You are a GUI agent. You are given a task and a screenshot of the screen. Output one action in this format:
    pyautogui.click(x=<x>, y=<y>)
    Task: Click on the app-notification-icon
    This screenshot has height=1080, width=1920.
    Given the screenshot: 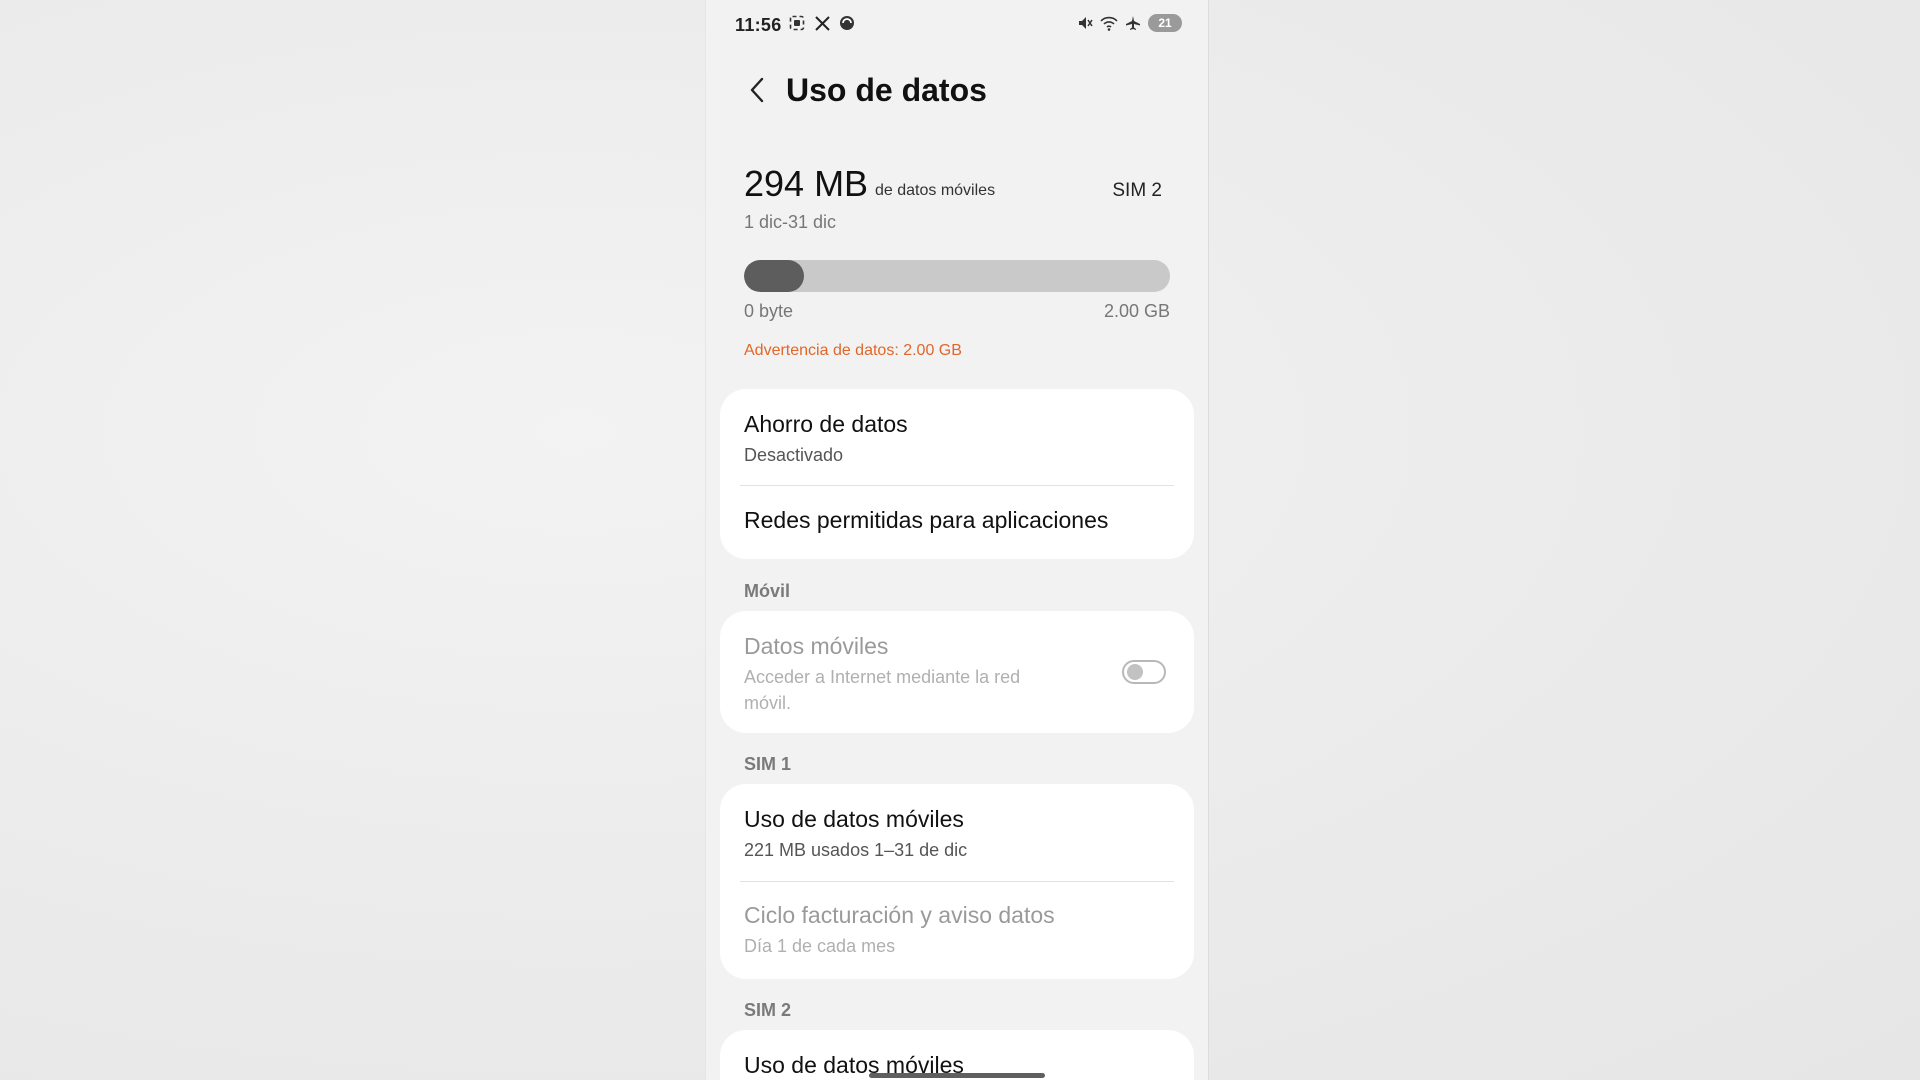 What is the action you would take?
    pyautogui.click(x=847, y=23)
    